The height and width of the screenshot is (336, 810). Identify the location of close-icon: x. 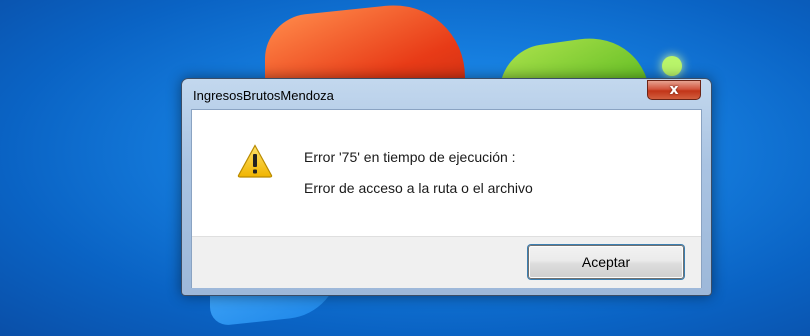
(674, 90).